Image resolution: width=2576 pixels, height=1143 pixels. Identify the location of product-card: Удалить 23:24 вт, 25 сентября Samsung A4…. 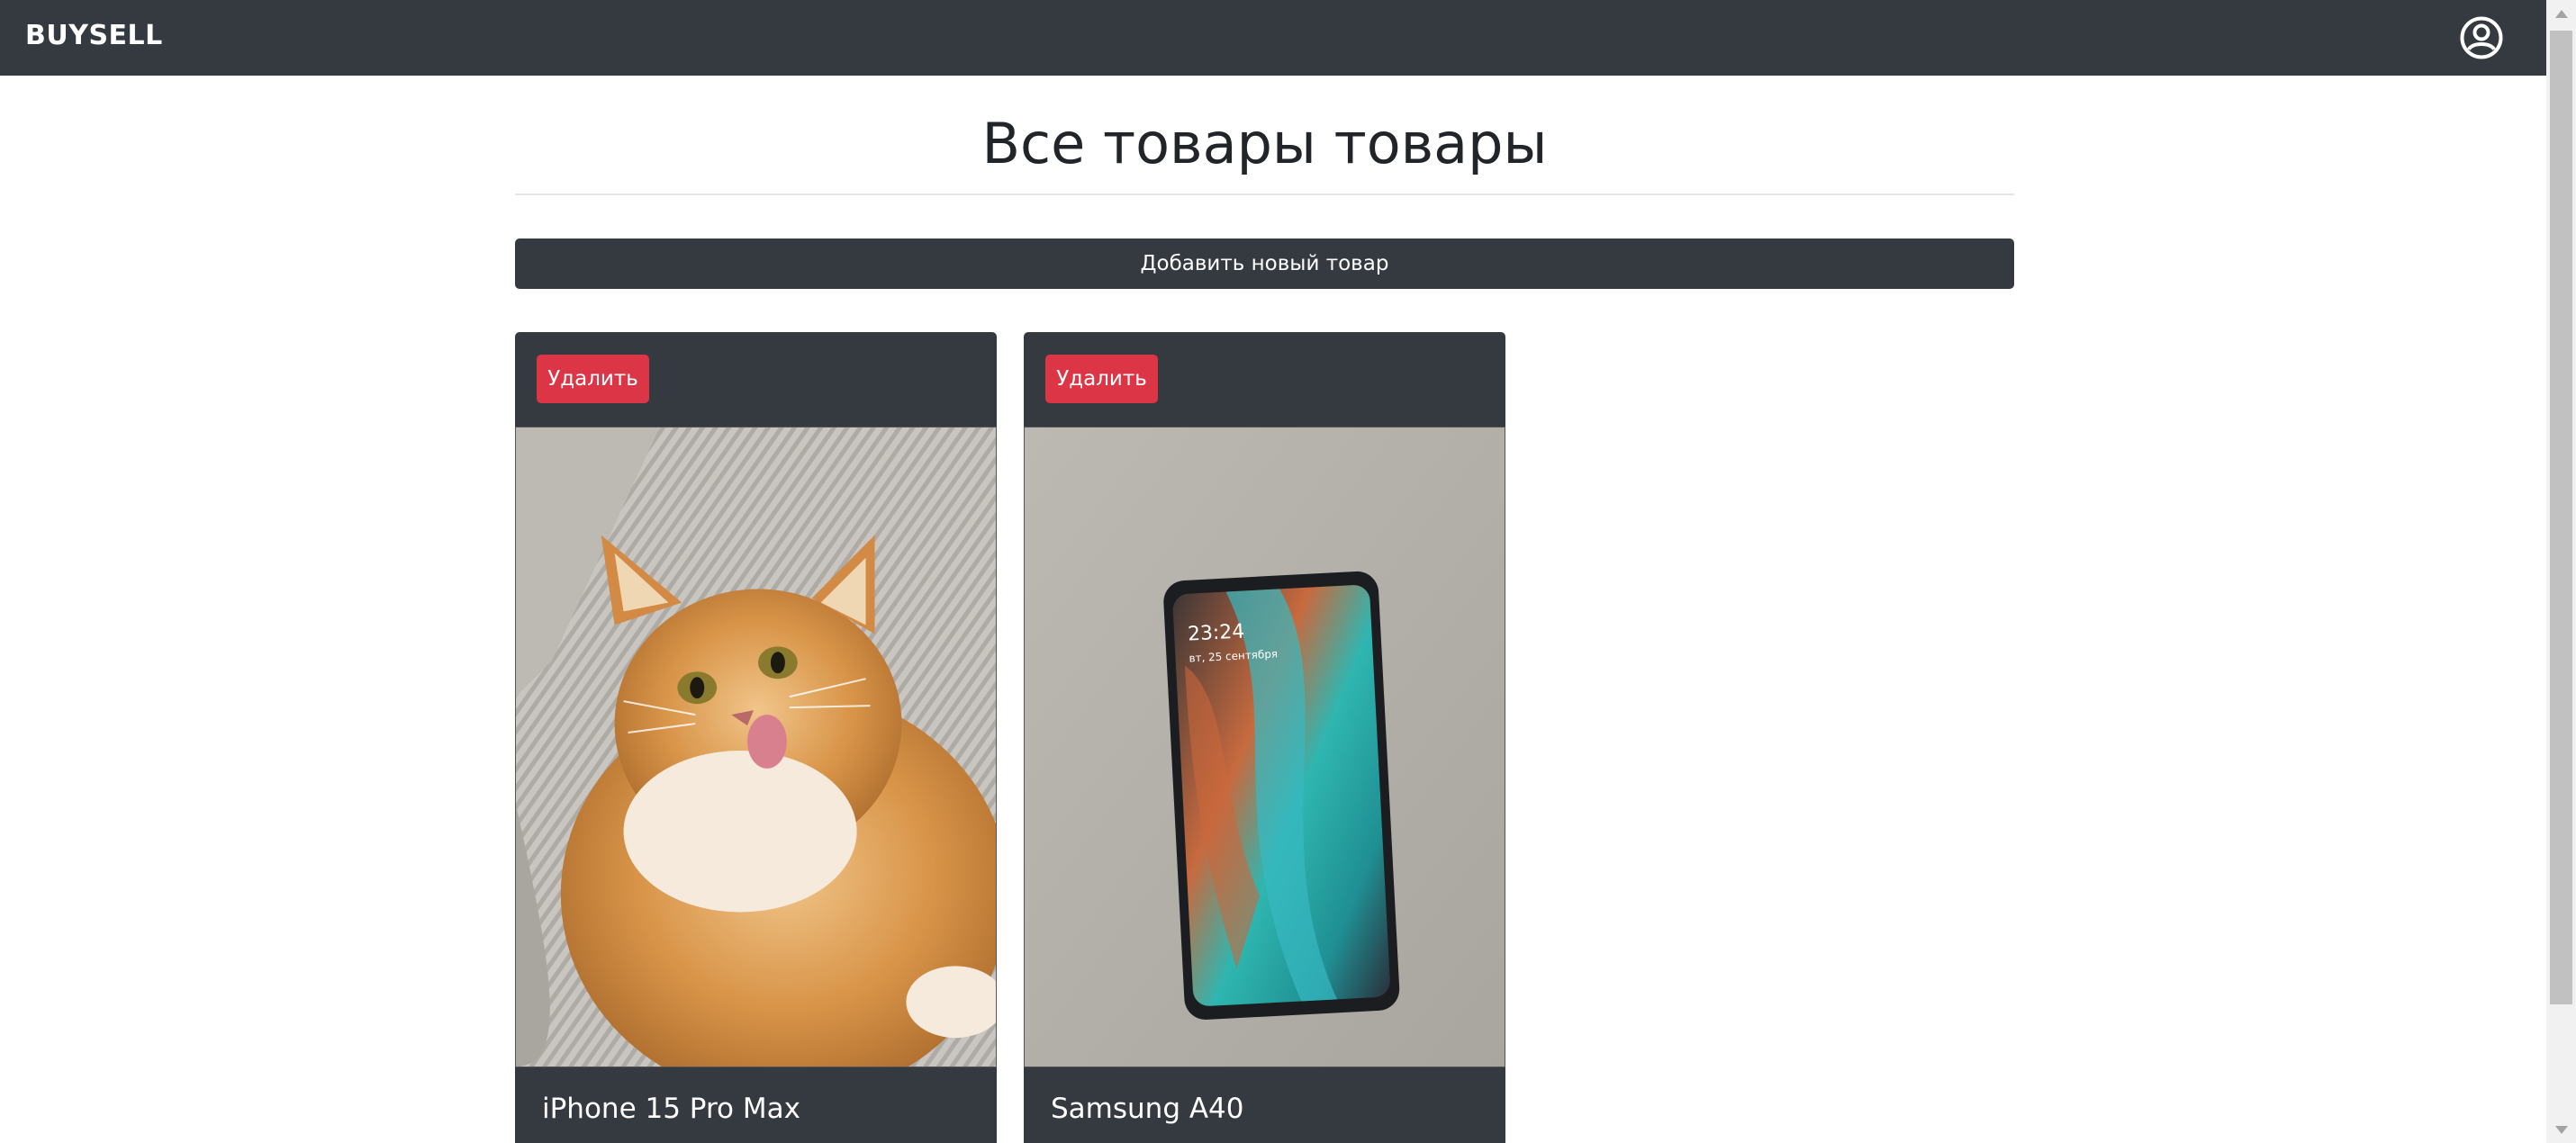
(1264, 737).